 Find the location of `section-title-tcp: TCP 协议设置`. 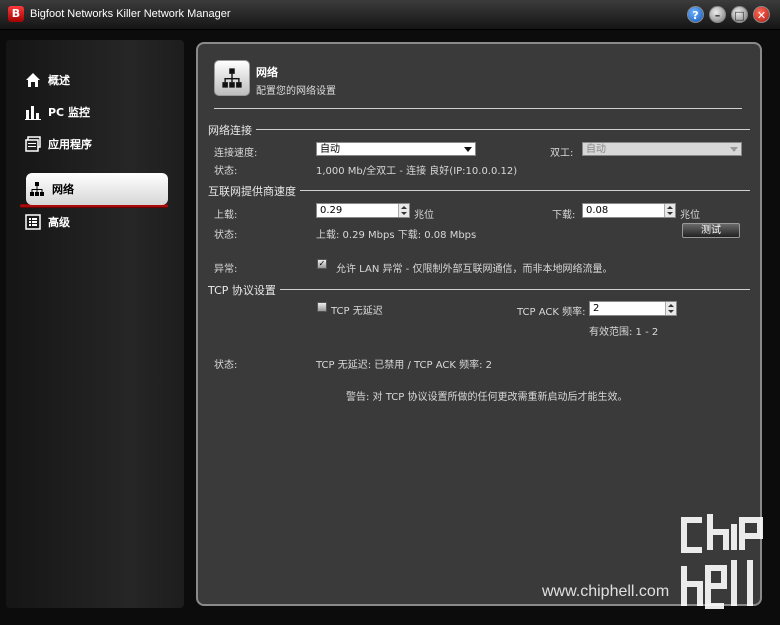

section-title-tcp: TCP 协议设置 is located at coordinates (244, 290).